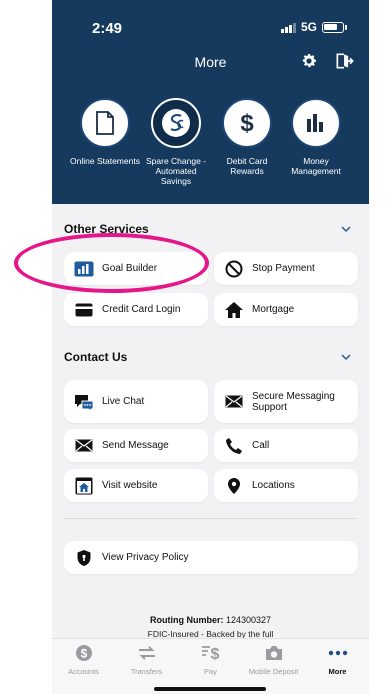  I want to click on quick-action-circle: $, so click(247, 123).